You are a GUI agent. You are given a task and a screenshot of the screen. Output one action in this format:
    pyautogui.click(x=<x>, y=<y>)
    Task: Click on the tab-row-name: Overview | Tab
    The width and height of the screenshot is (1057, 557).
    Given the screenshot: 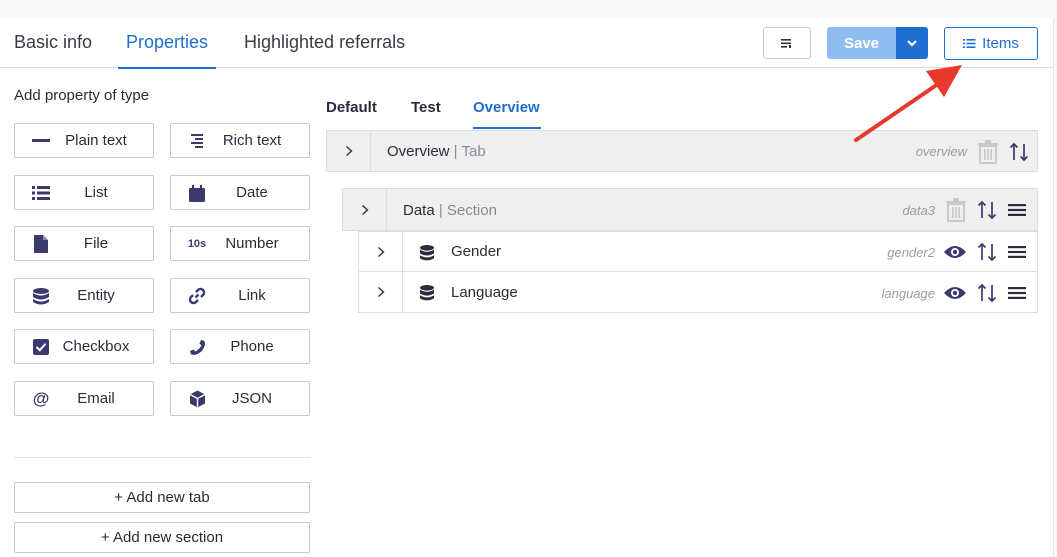 What is the action you would take?
    pyautogui.click(x=436, y=151)
    